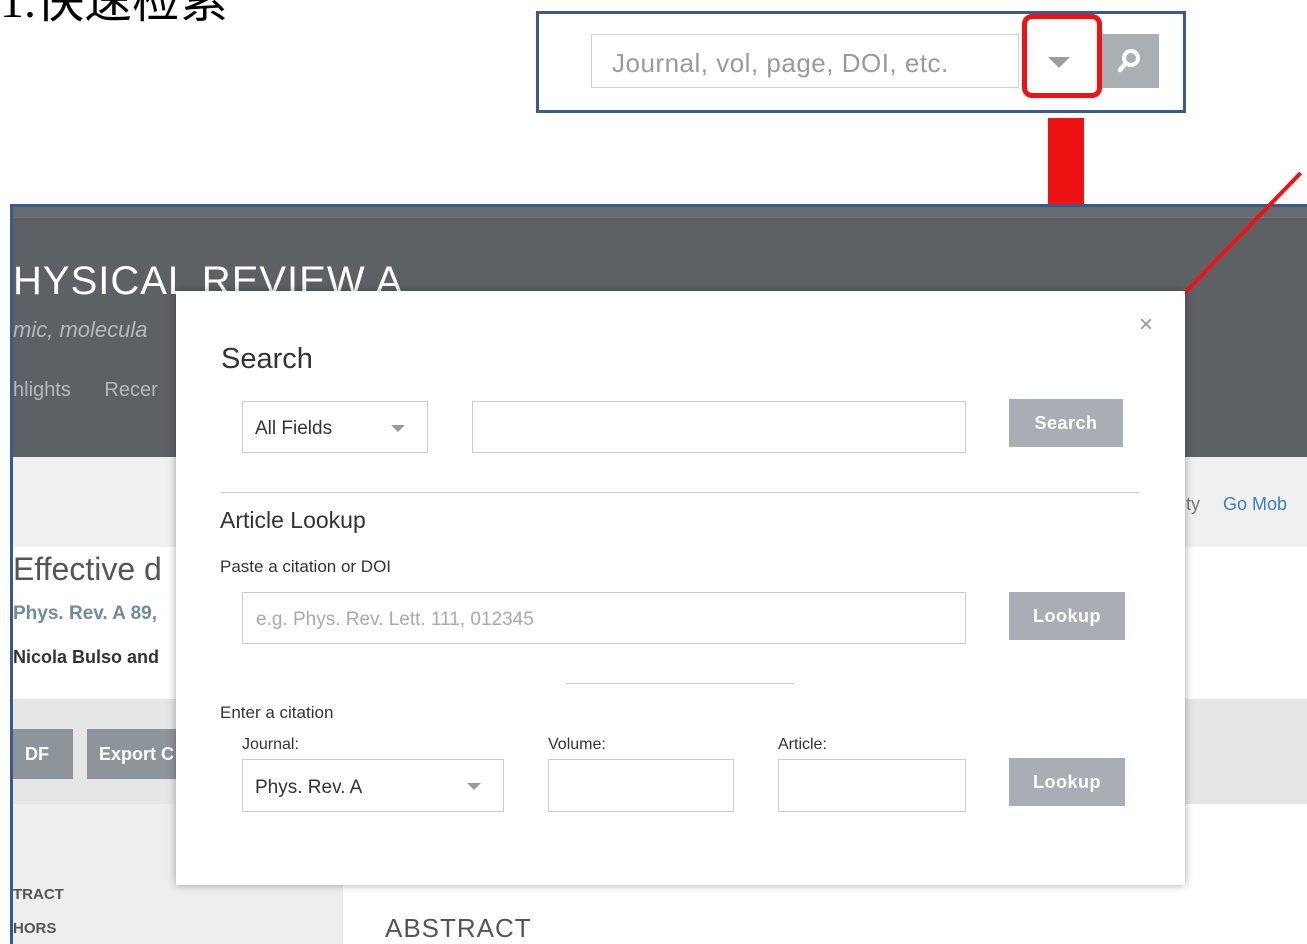  What do you see at coordinates (719, 427) in the screenshot?
I see `search-input` at bounding box center [719, 427].